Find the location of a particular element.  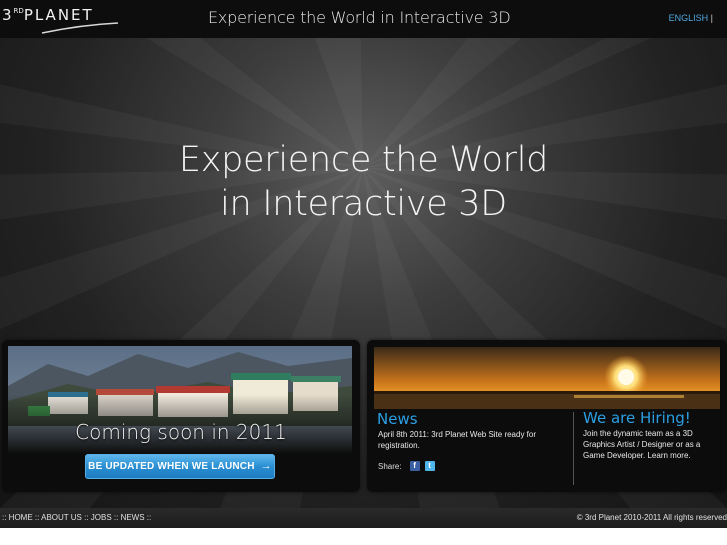

share-label: Share: is located at coordinates (390, 466).